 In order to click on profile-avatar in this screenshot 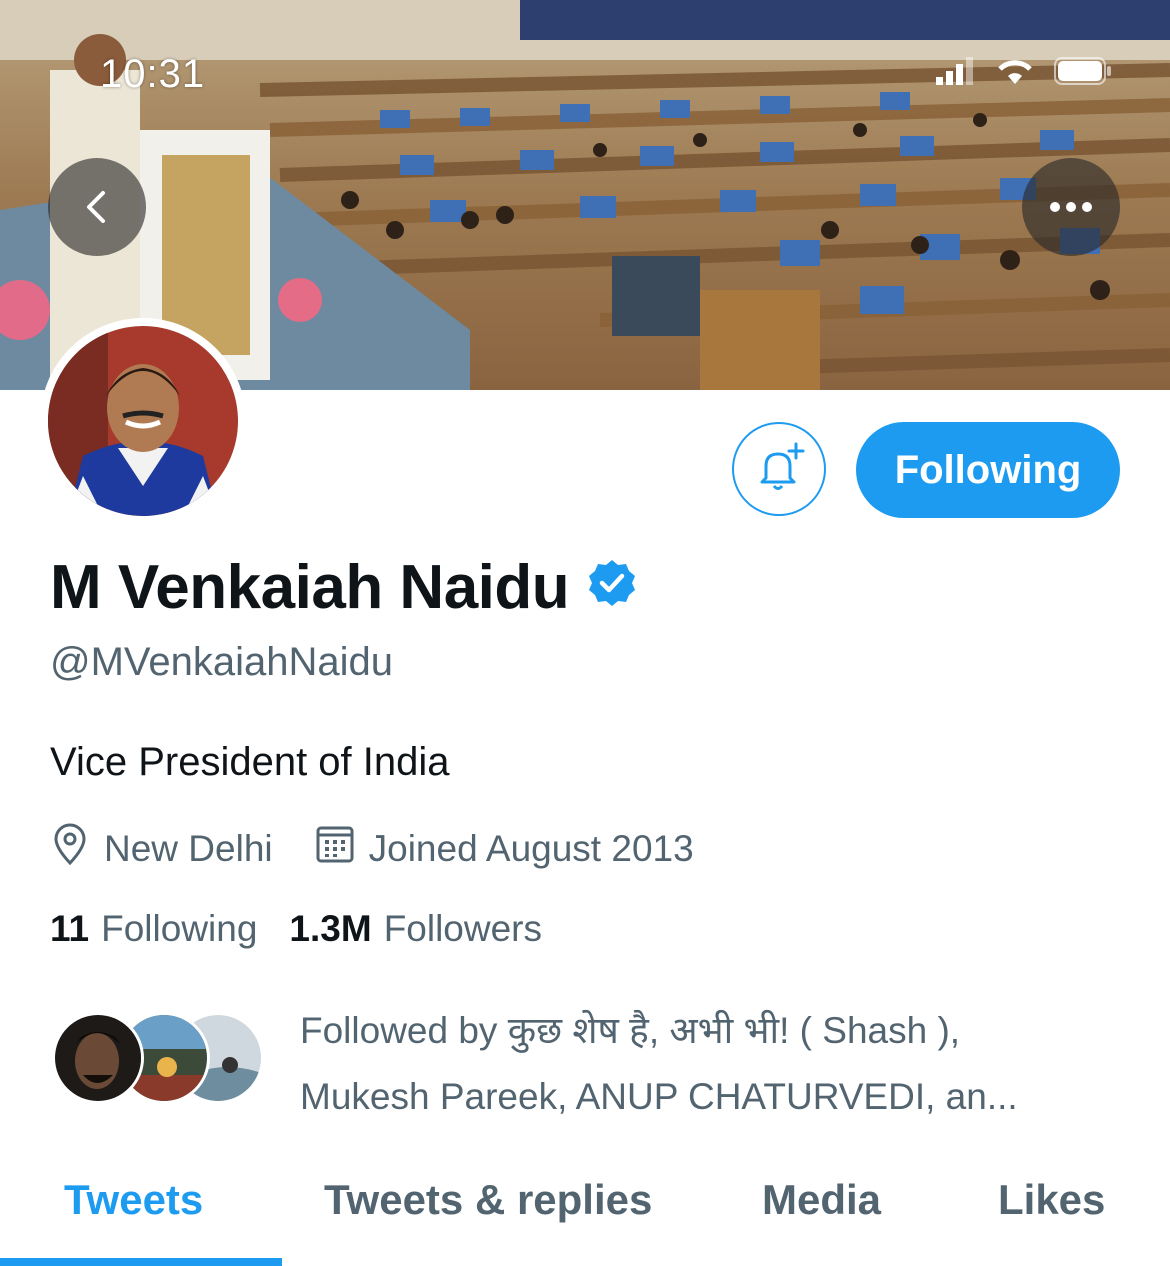, I will do `click(143, 421)`.